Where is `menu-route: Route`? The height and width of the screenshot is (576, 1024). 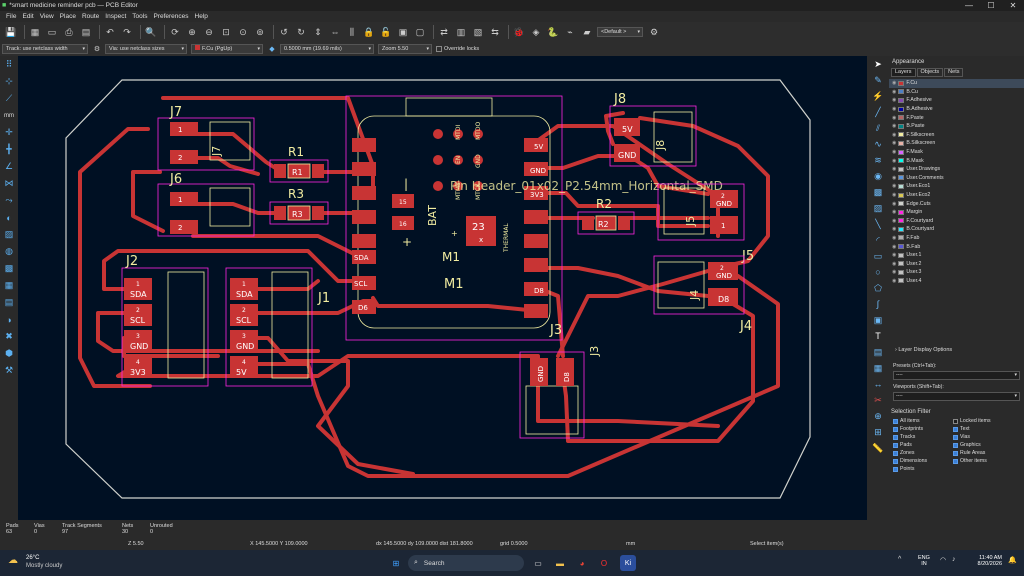
menu-route: Route is located at coordinates (90, 16).